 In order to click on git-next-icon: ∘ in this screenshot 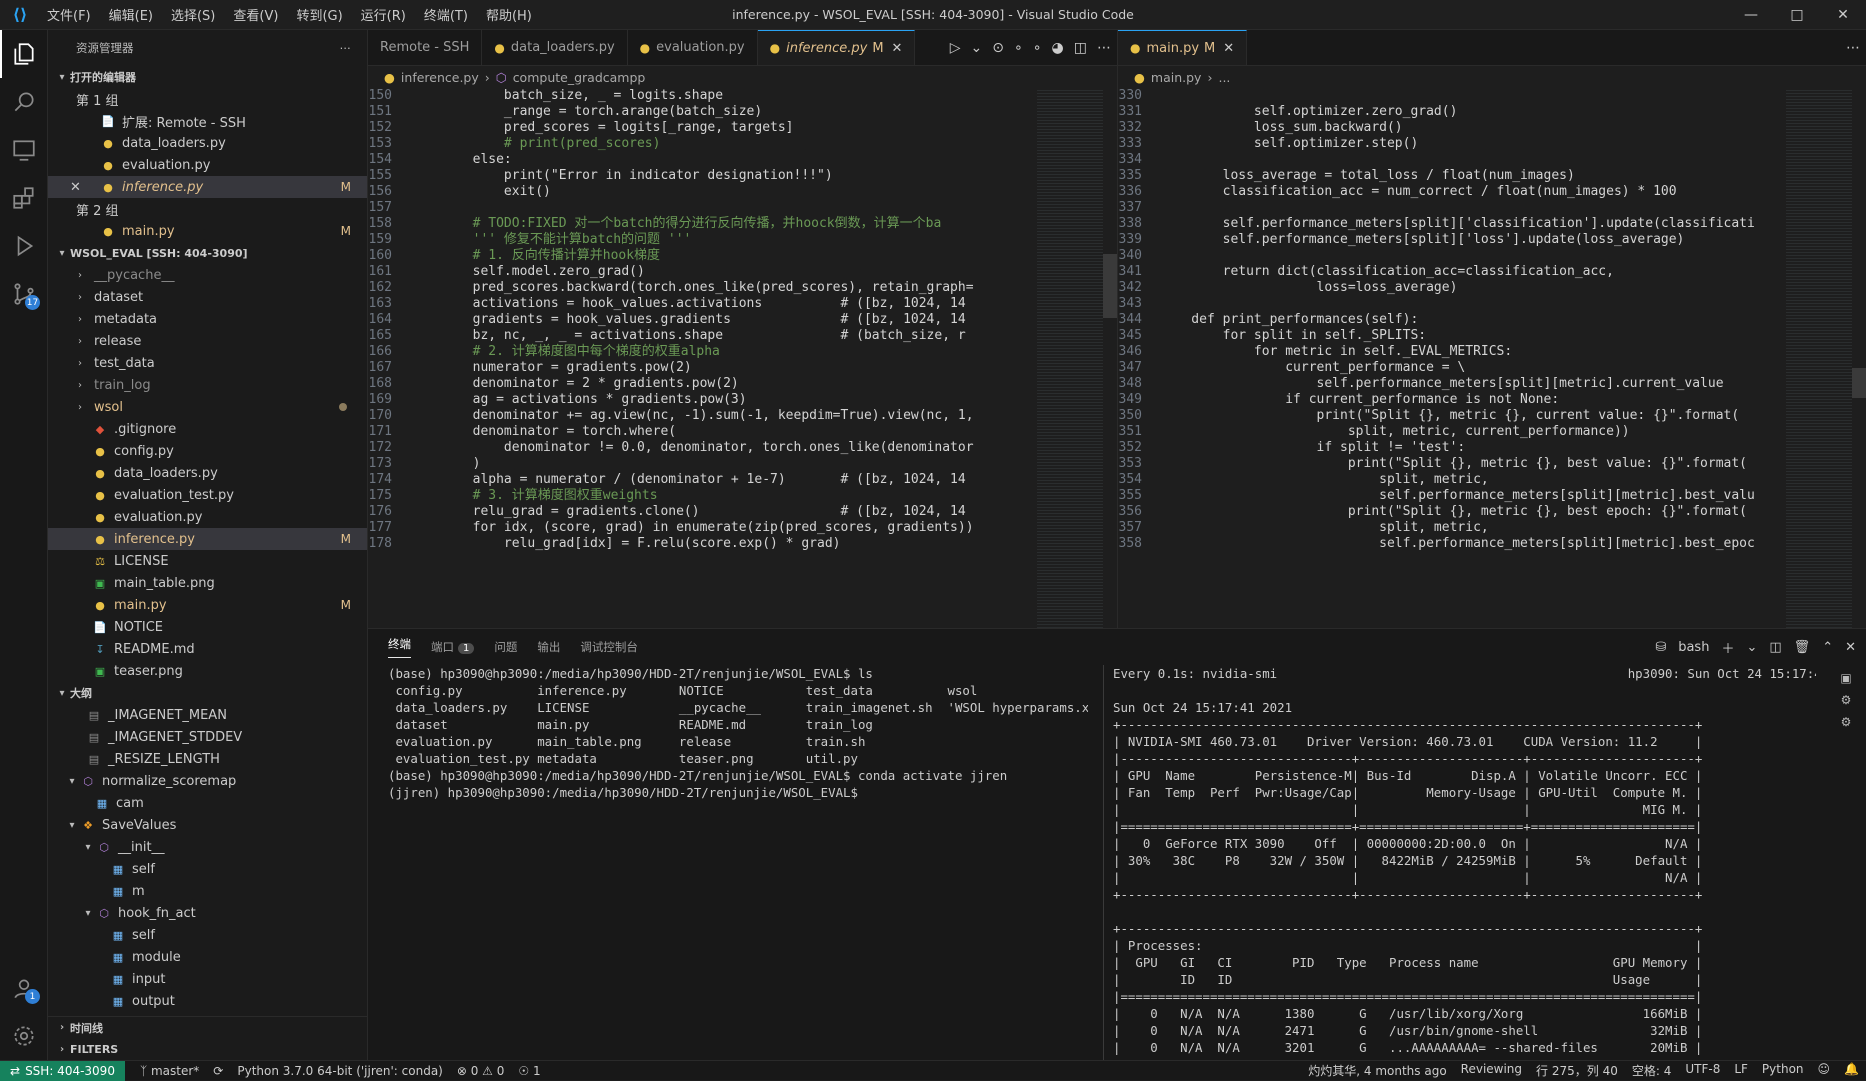, I will do `click(1037, 48)`.